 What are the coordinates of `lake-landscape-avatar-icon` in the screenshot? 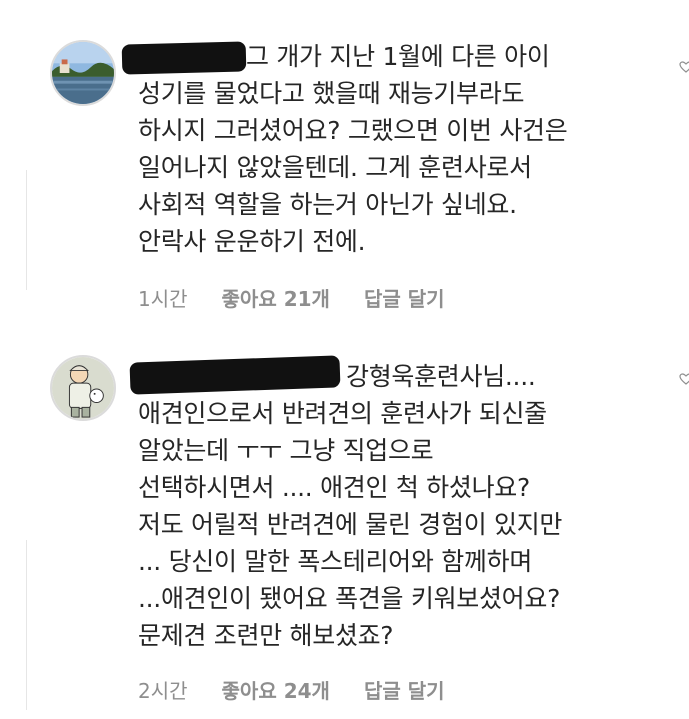 It's located at (83, 73).